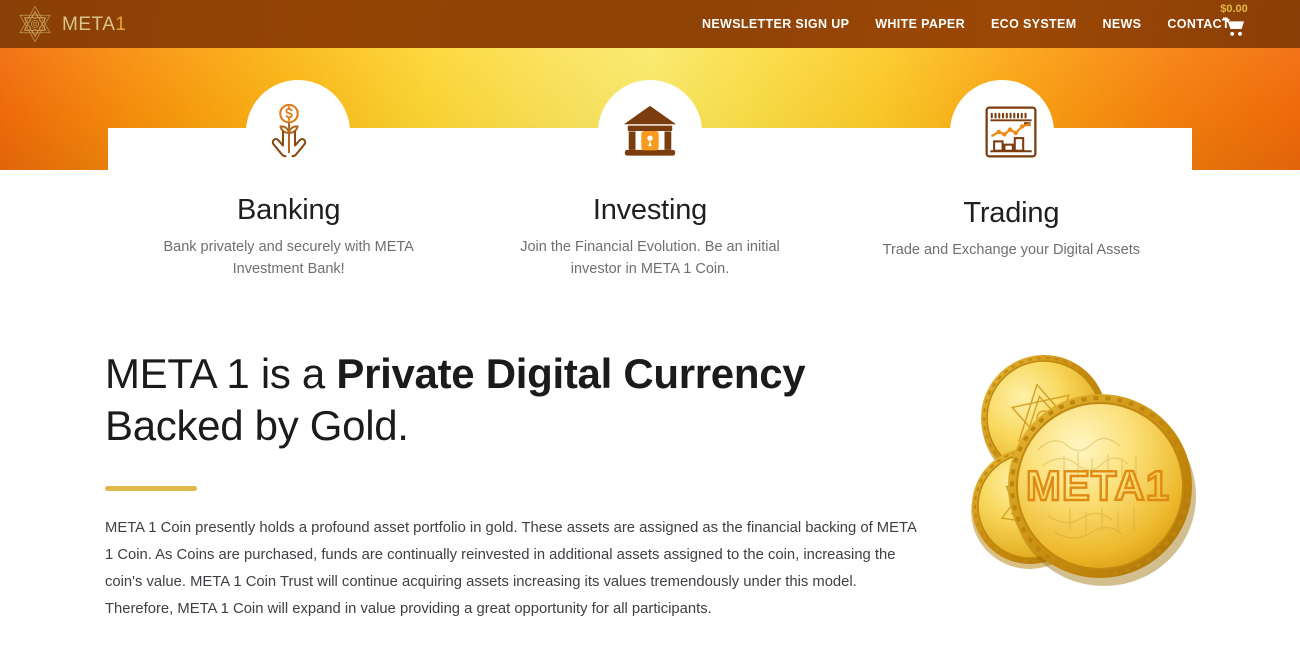 Image resolution: width=1300 pixels, height=650 pixels. Describe the element at coordinates (1098, 485) in the screenshot. I see `svg-text: META1` at that location.